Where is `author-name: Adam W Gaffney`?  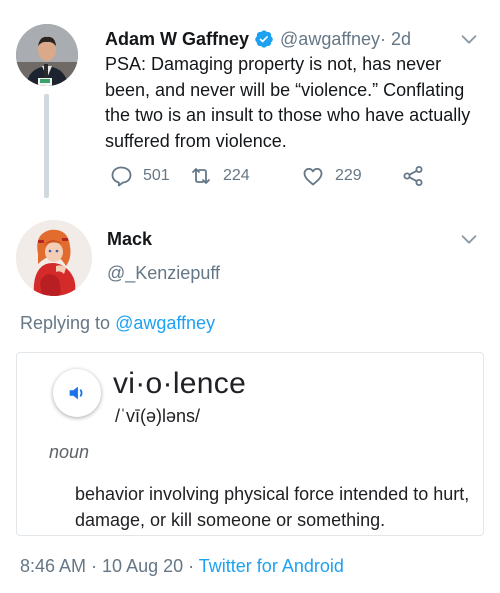 author-name: Adam W Gaffney is located at coordinates (177, 39).